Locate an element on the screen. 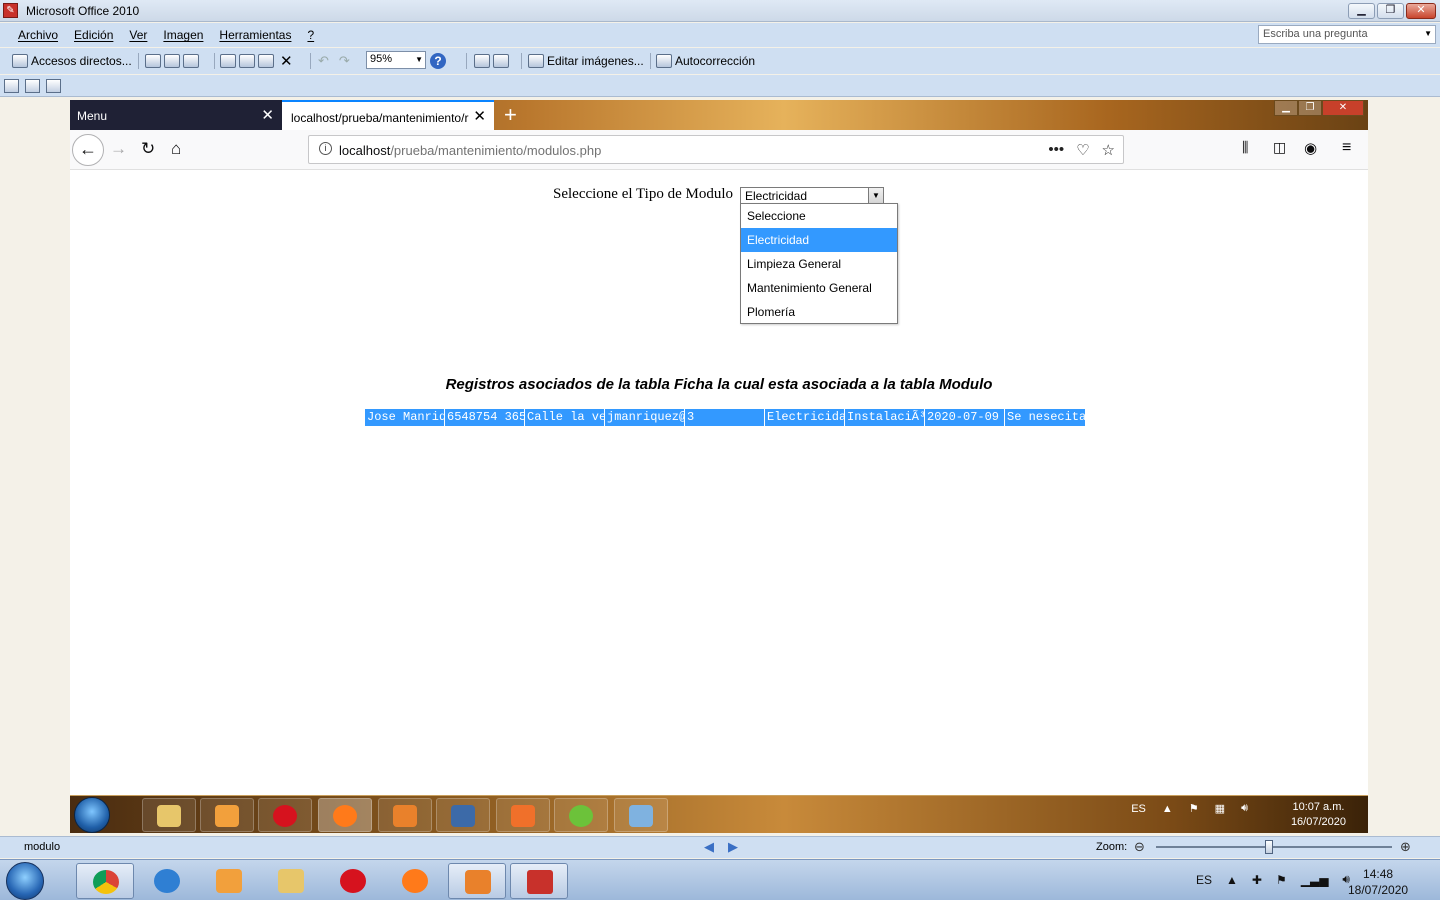  zoom-out-icon: ⊖ is located at coordinates (1139, 847).